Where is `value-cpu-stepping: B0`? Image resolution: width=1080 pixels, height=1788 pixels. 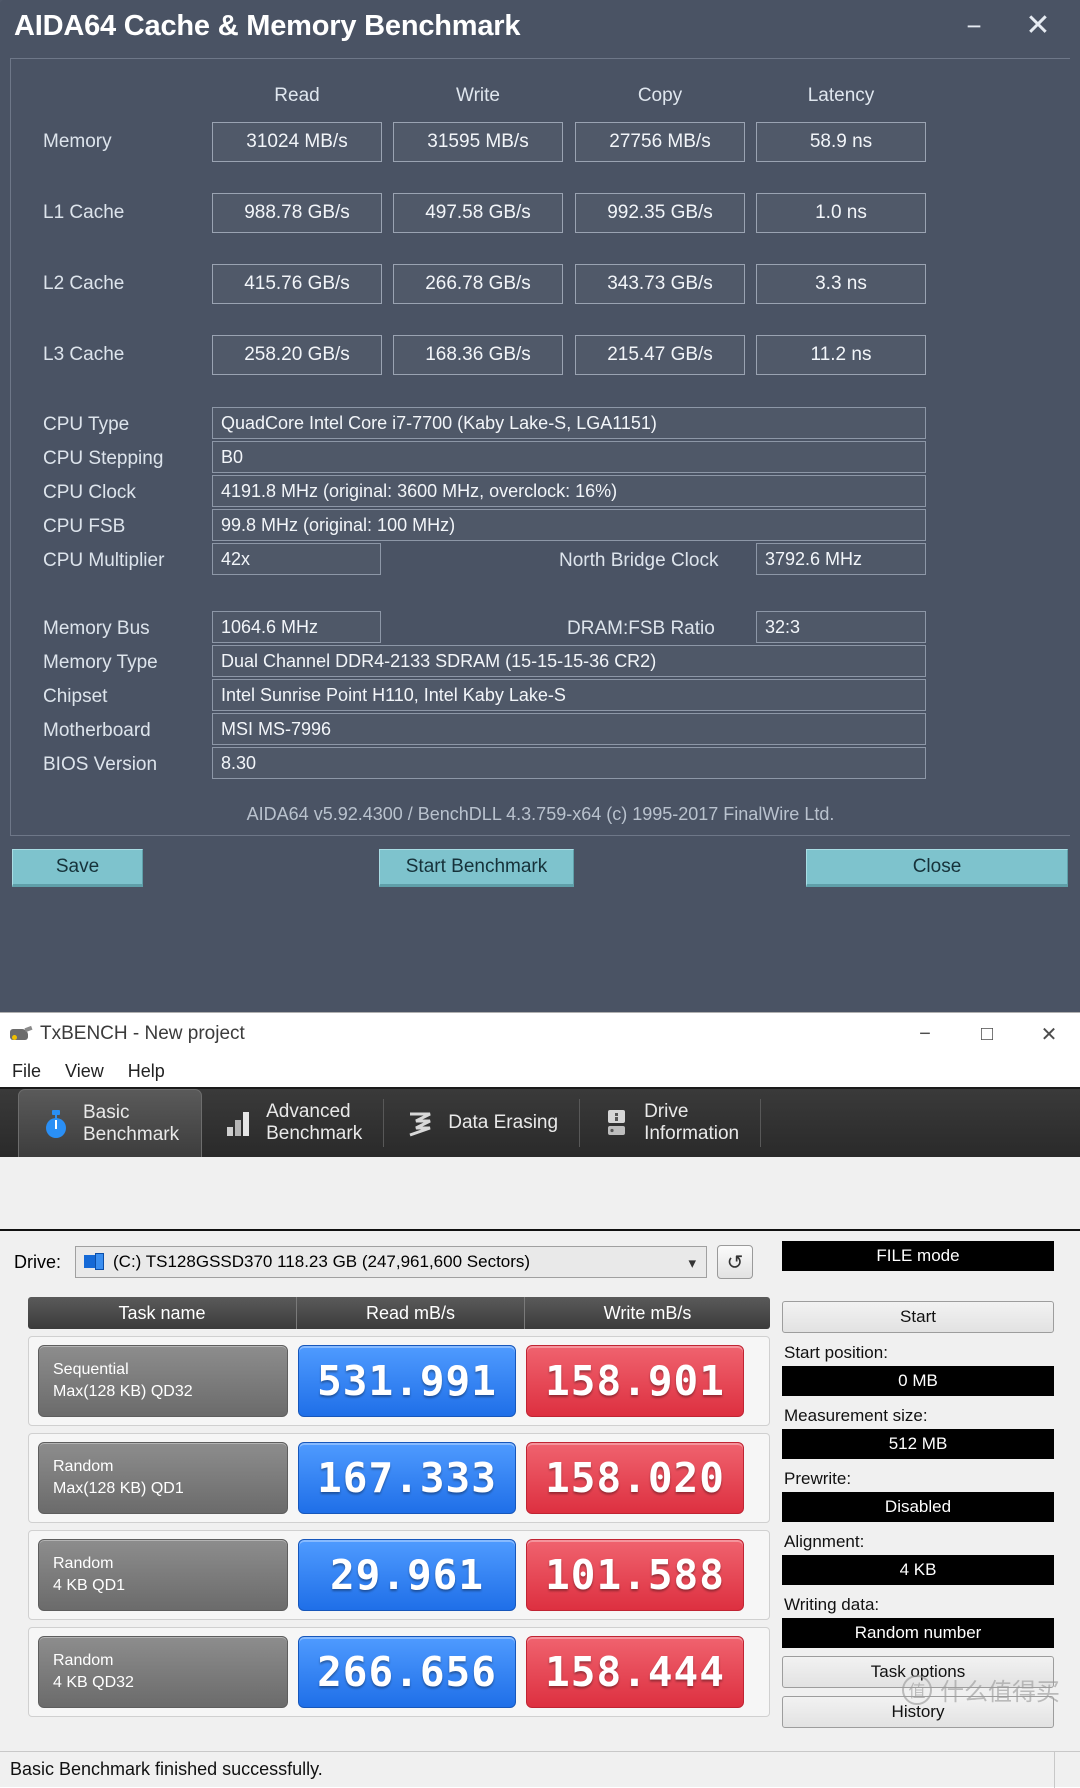 value-cpu-stepping: B0 is located at coordinates (569, 457).